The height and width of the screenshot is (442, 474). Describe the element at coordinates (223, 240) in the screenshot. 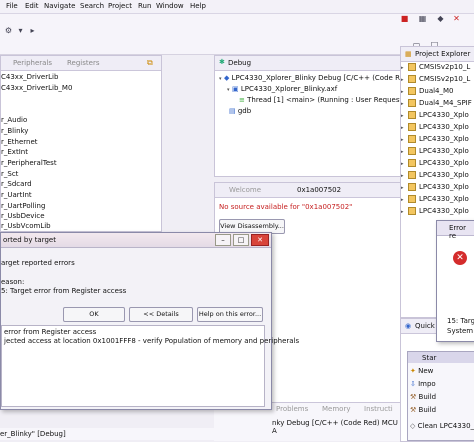

I see `minimize-icon: –` at that location.